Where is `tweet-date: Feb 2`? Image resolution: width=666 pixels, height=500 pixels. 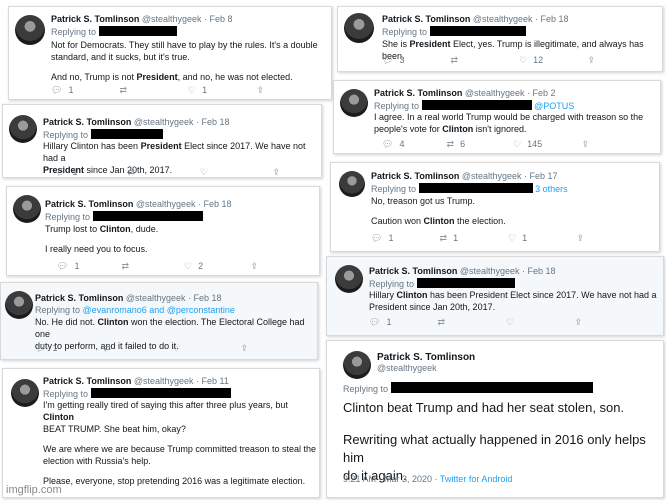
tweet-date: Feb 2 is located at coordinates (544, 93).